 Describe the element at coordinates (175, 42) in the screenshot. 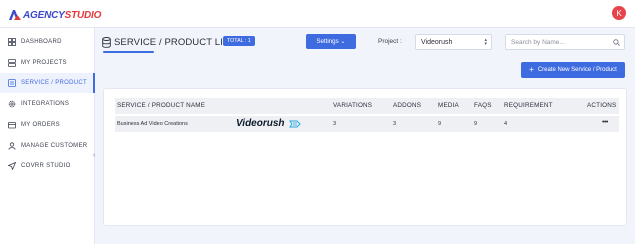

I see `page-title: SERVICE / PRODUCT LIST` at that location.